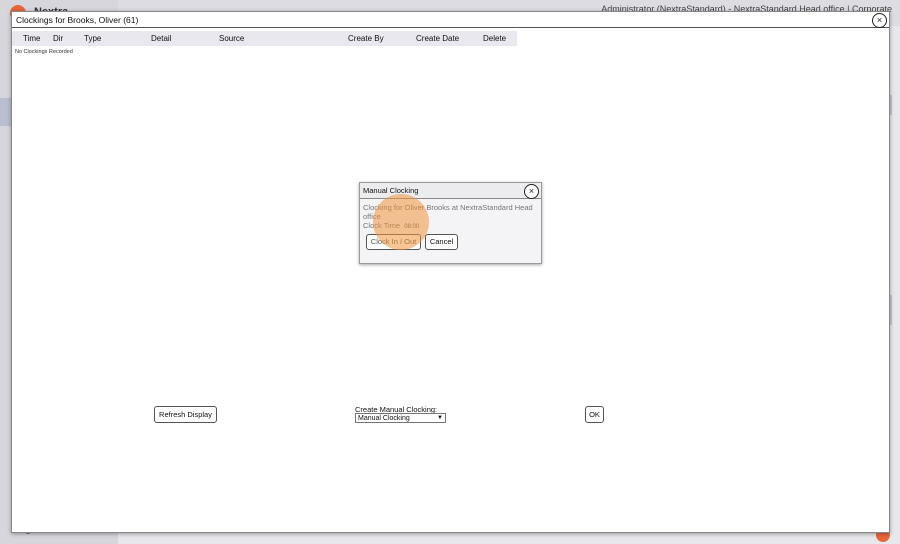  Describe the element at coordinates (117, 38) in the screenshot. I see `column-header-type: Type` at that location.